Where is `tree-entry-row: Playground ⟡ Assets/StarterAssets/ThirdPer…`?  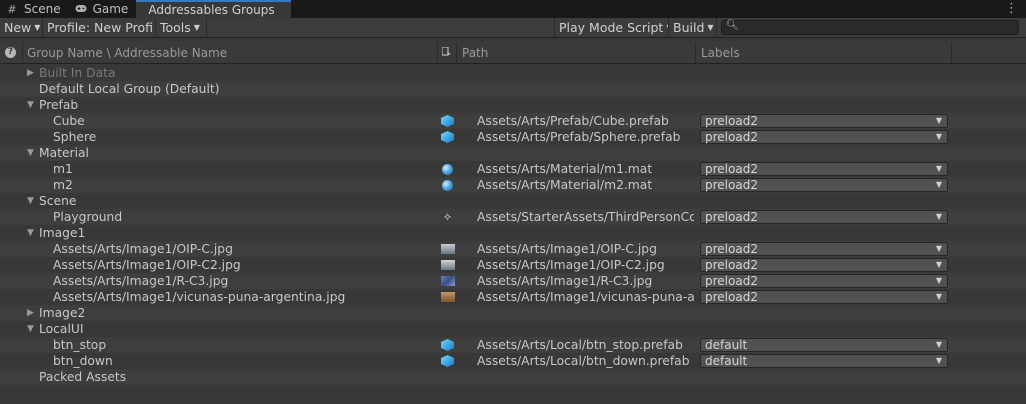
tree-entry-row: Playground ⟡ Assets/StarterAssets/ThirdPer… is located at coordinates (513, 217).